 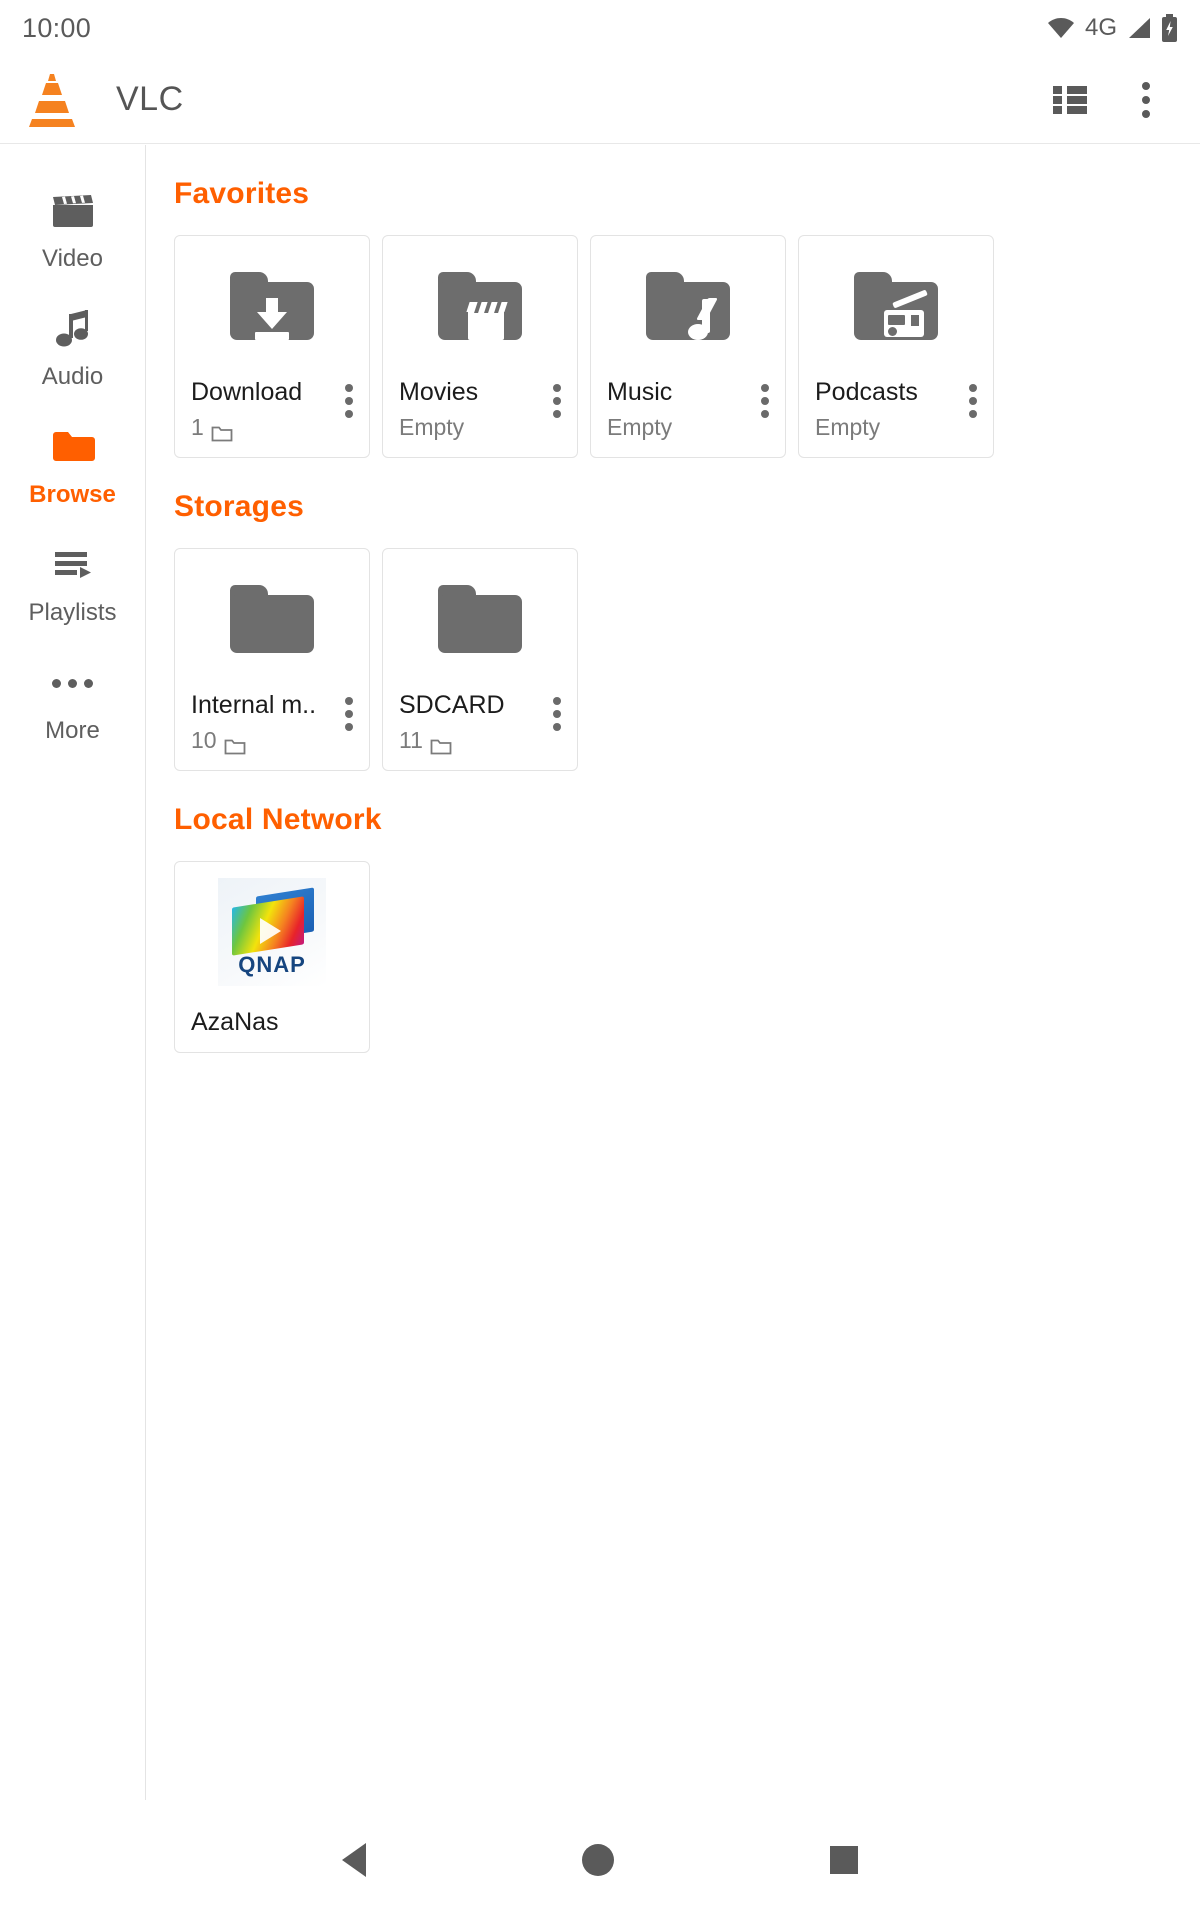 I want to click on system-navigation-bar, so click(x=600, y=1860).